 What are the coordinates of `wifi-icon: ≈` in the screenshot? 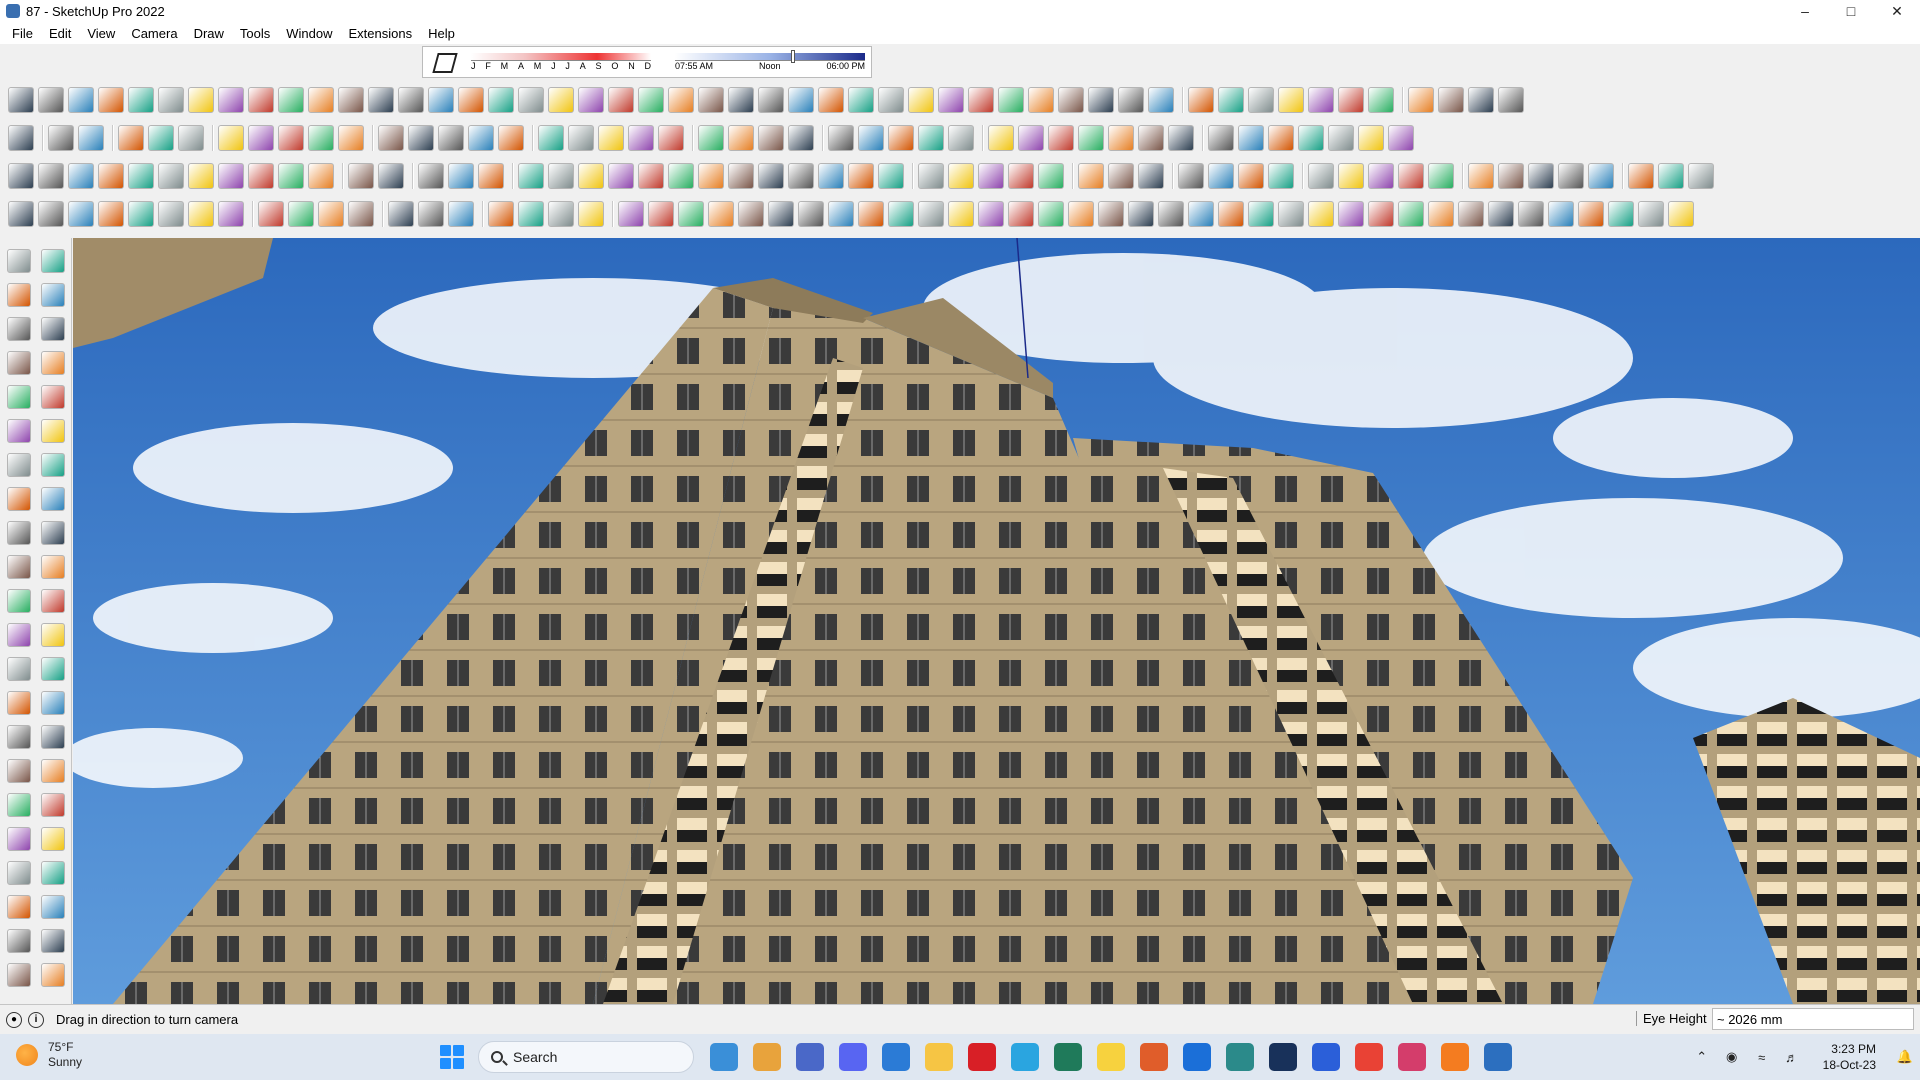 It's located at (1762, 1057).